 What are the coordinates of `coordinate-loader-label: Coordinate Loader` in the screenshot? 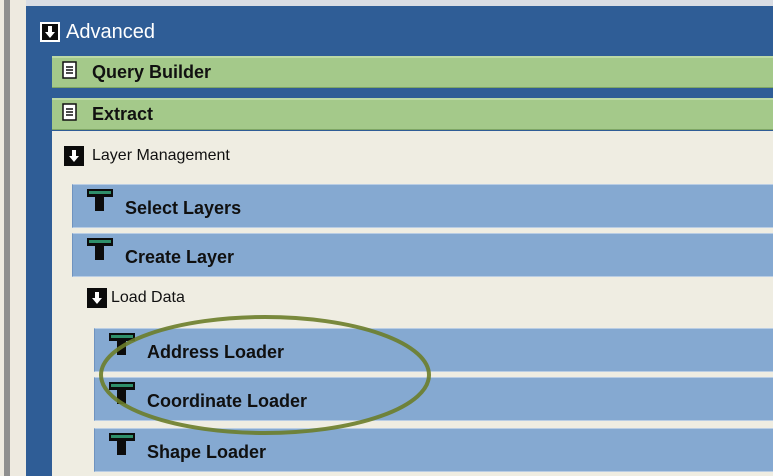 It's located at (227, 401).